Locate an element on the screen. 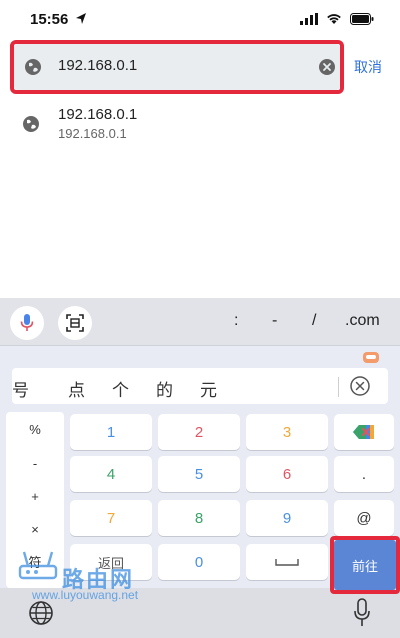 This screenshot has height=638, width=400. backspace-key is located at coordinates (364, 432).